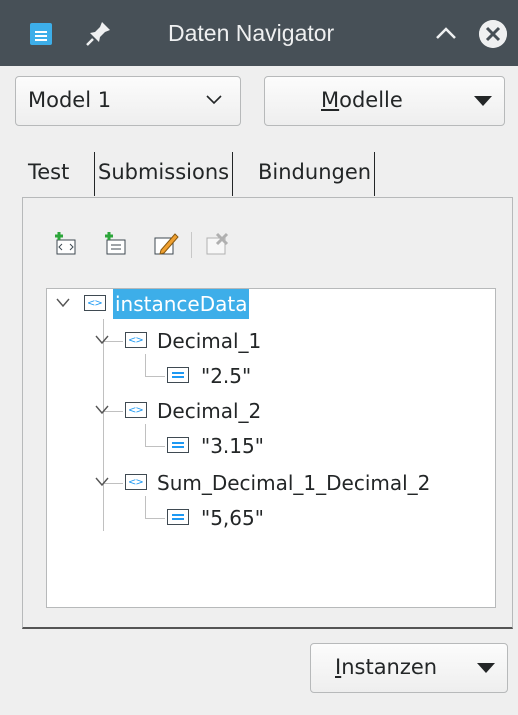 This screenshot has width=518, height=715. Describe the element at coordinates (165, 244) in the screenshot. I see `edit-icon` at that location.